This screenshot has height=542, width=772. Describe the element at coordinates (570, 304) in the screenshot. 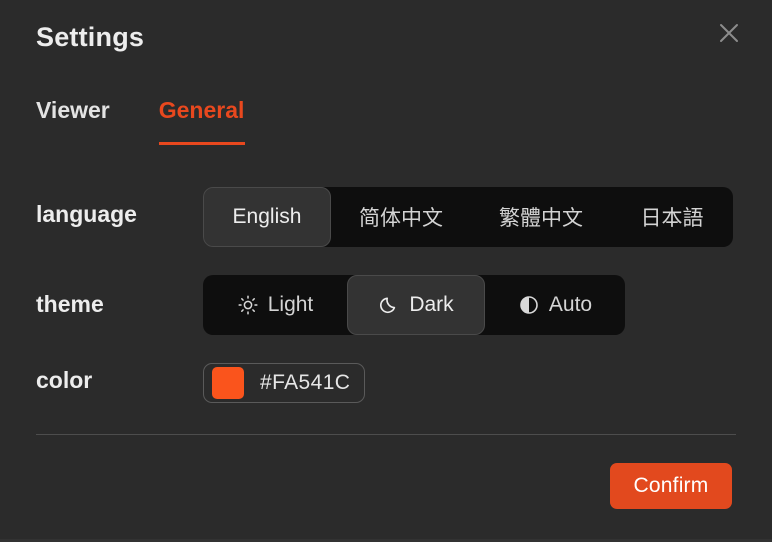

I see `theme-option-label: Auto` at that location.